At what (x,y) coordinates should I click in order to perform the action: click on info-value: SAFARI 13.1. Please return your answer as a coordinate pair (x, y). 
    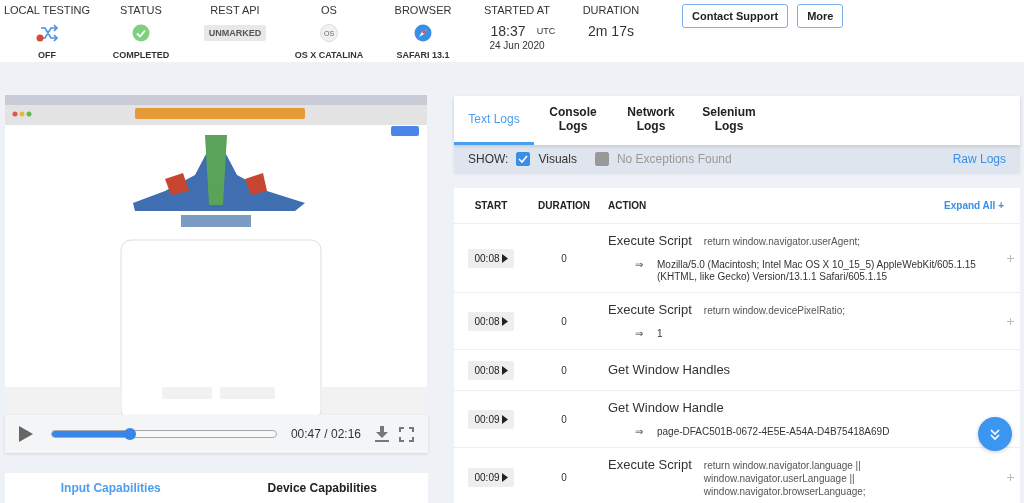
    Looking at the image, I should click on (423, 55).